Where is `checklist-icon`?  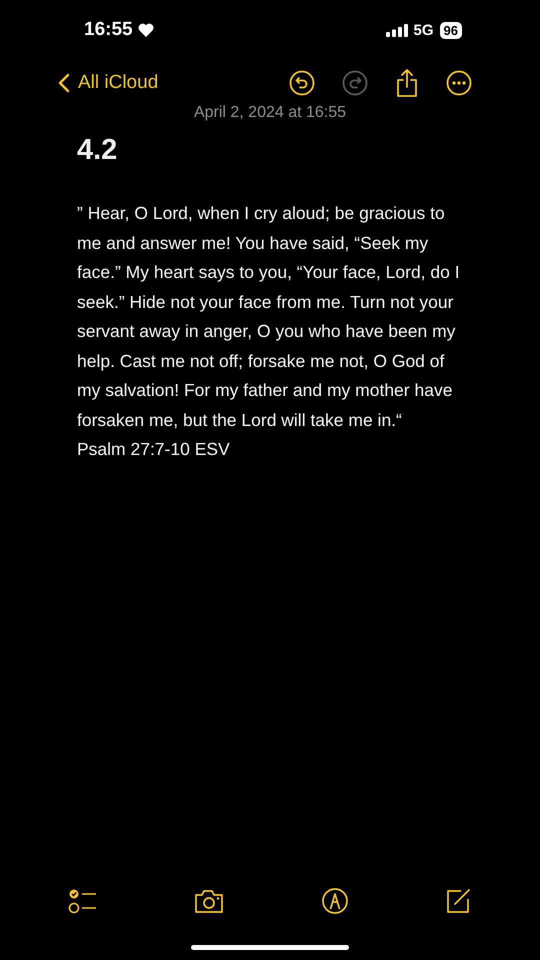
checklist-icon is located at coordinates (83, 901).